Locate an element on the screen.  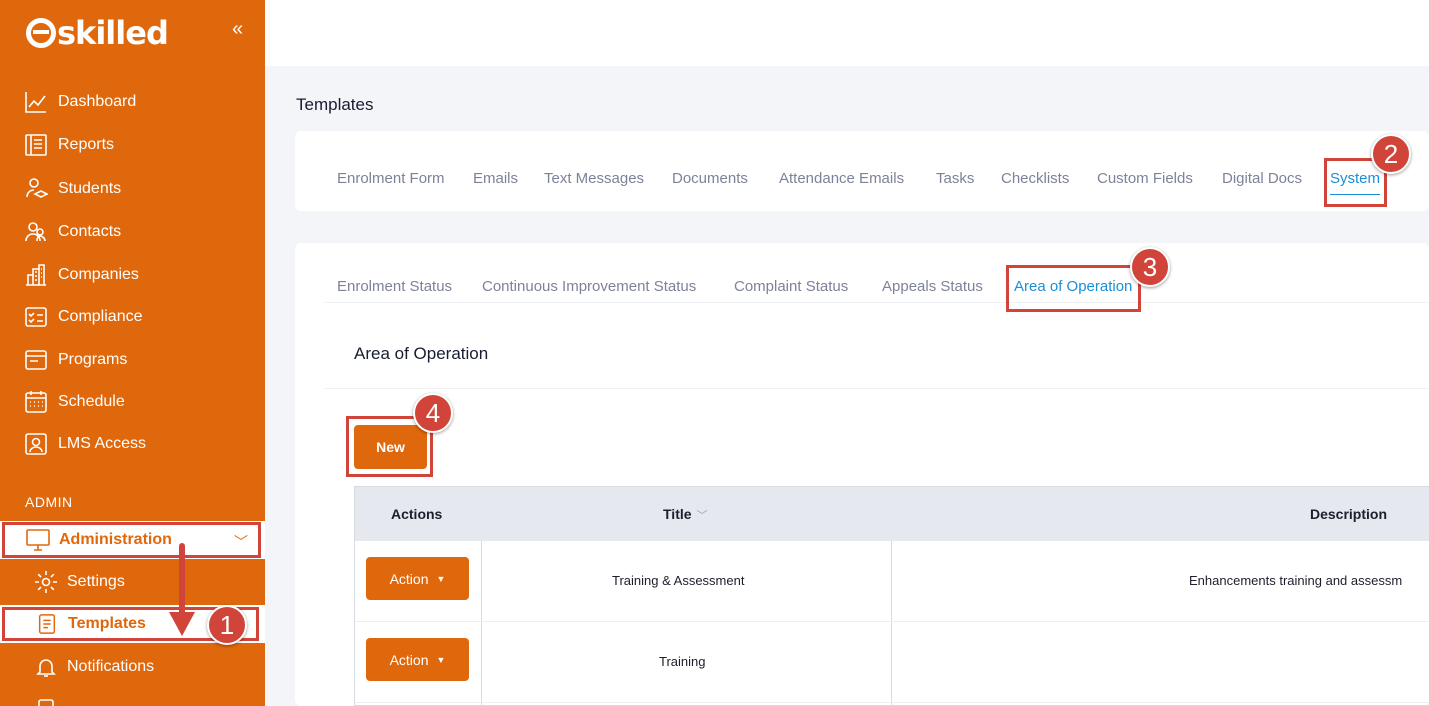
sidebar-item-label: Programs is located at coordinates (93, 359).